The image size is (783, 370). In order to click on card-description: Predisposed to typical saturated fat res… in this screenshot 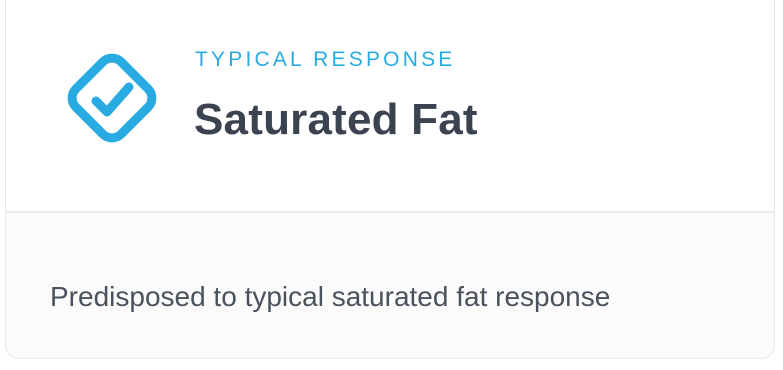, I will do `click(330, 296)`.